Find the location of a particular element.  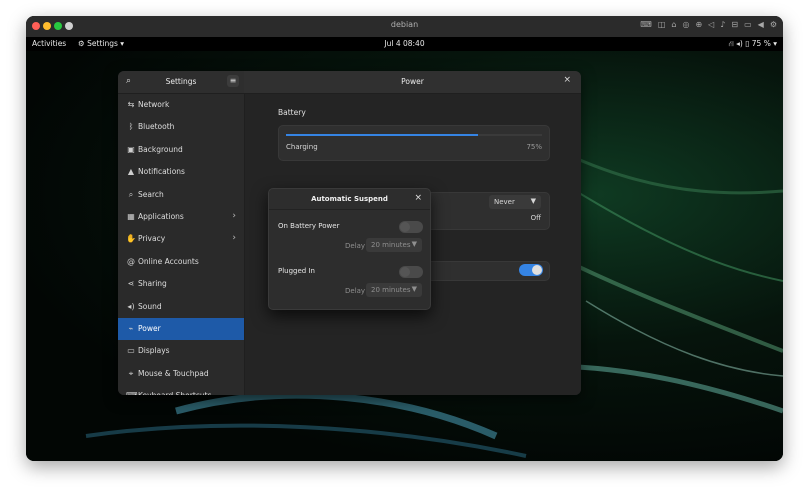

battery-section-title: Battery is located at coordinates (292, 112).